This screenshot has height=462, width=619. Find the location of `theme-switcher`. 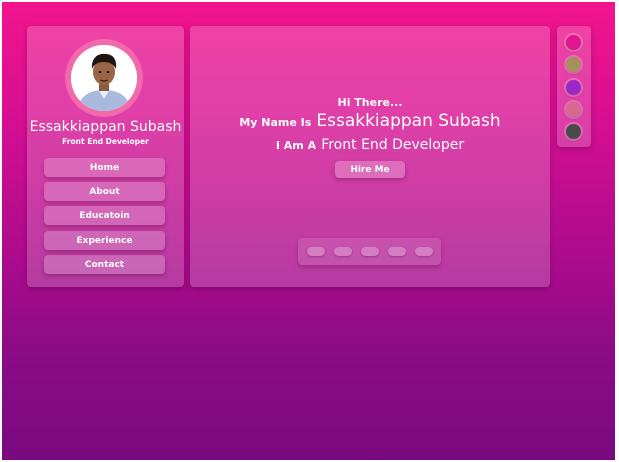

theme-switcher is located at coordinates (574, 86).